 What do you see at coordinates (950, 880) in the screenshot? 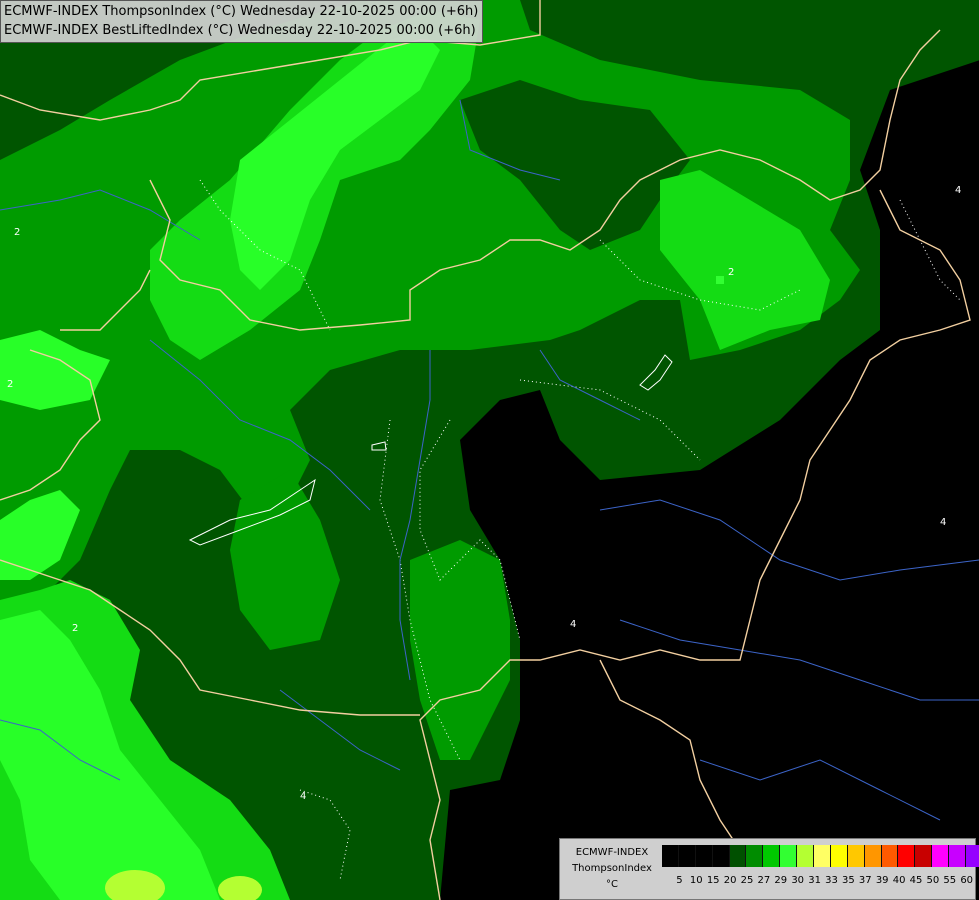
I see `legend-tick-label: 55` at bounding box center [950, 880].